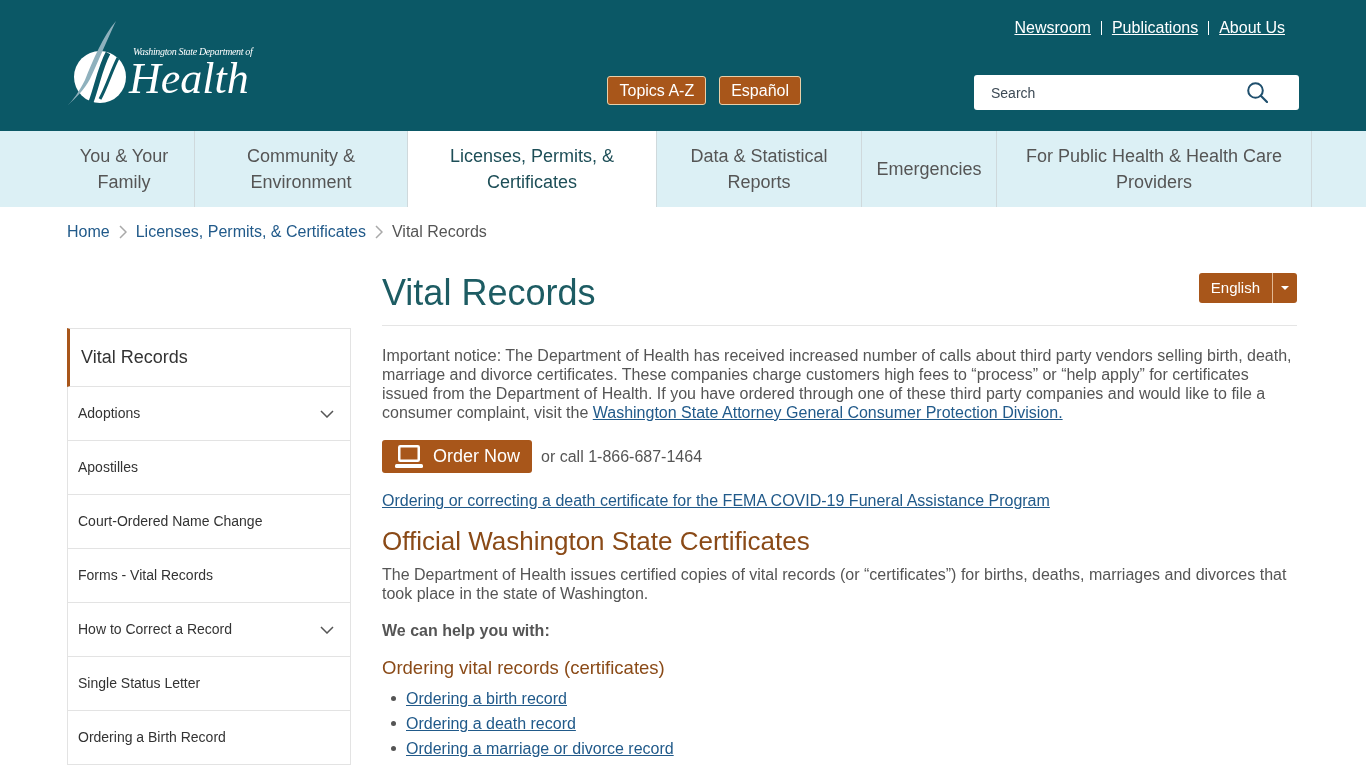  Describe the element at coordinates (760, 90) in the screenshot. I see `header-button: Español` at that location.